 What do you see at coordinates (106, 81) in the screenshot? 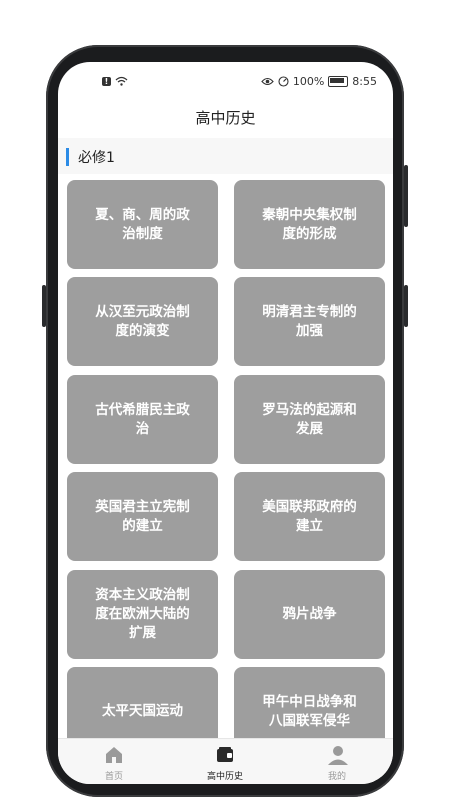
I see `notification-alert-icon: !` at bounding box center [106, 81].